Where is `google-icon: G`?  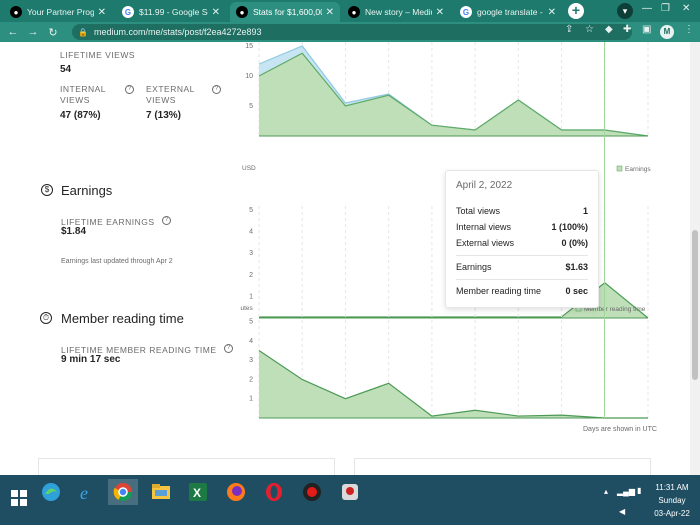
google-icon: G is located at coordinates (466, 12).